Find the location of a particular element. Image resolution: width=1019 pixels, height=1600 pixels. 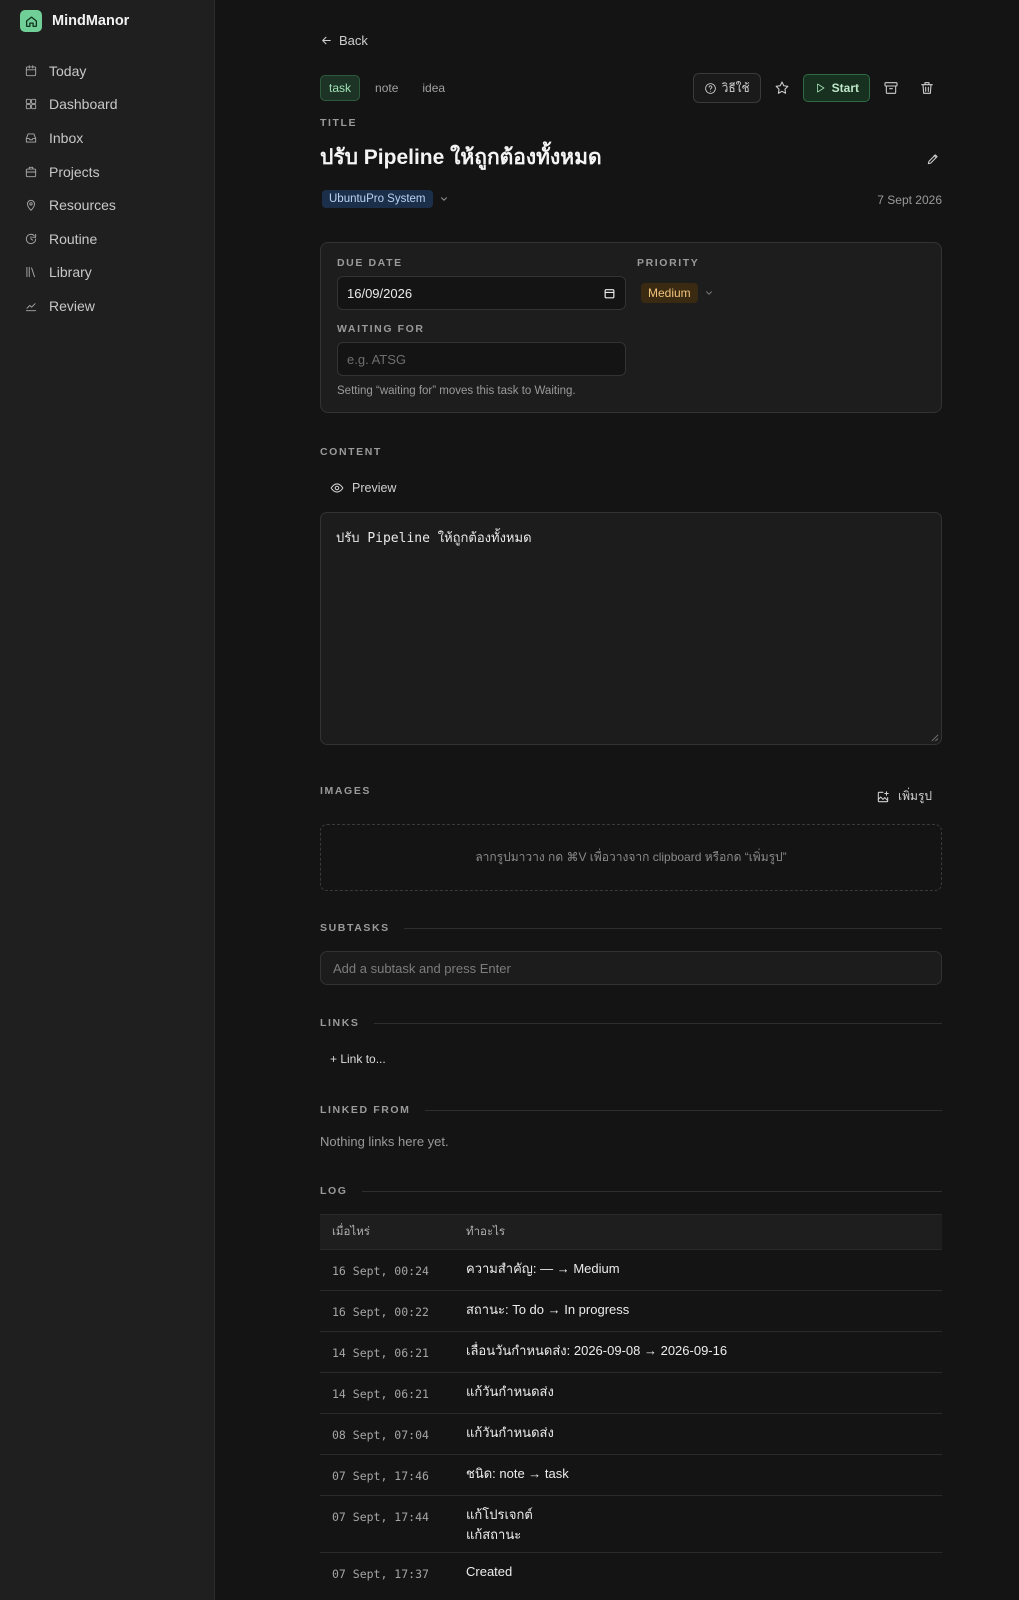

project-selector: UbuntuPro System is located at coordinates (385, 199).